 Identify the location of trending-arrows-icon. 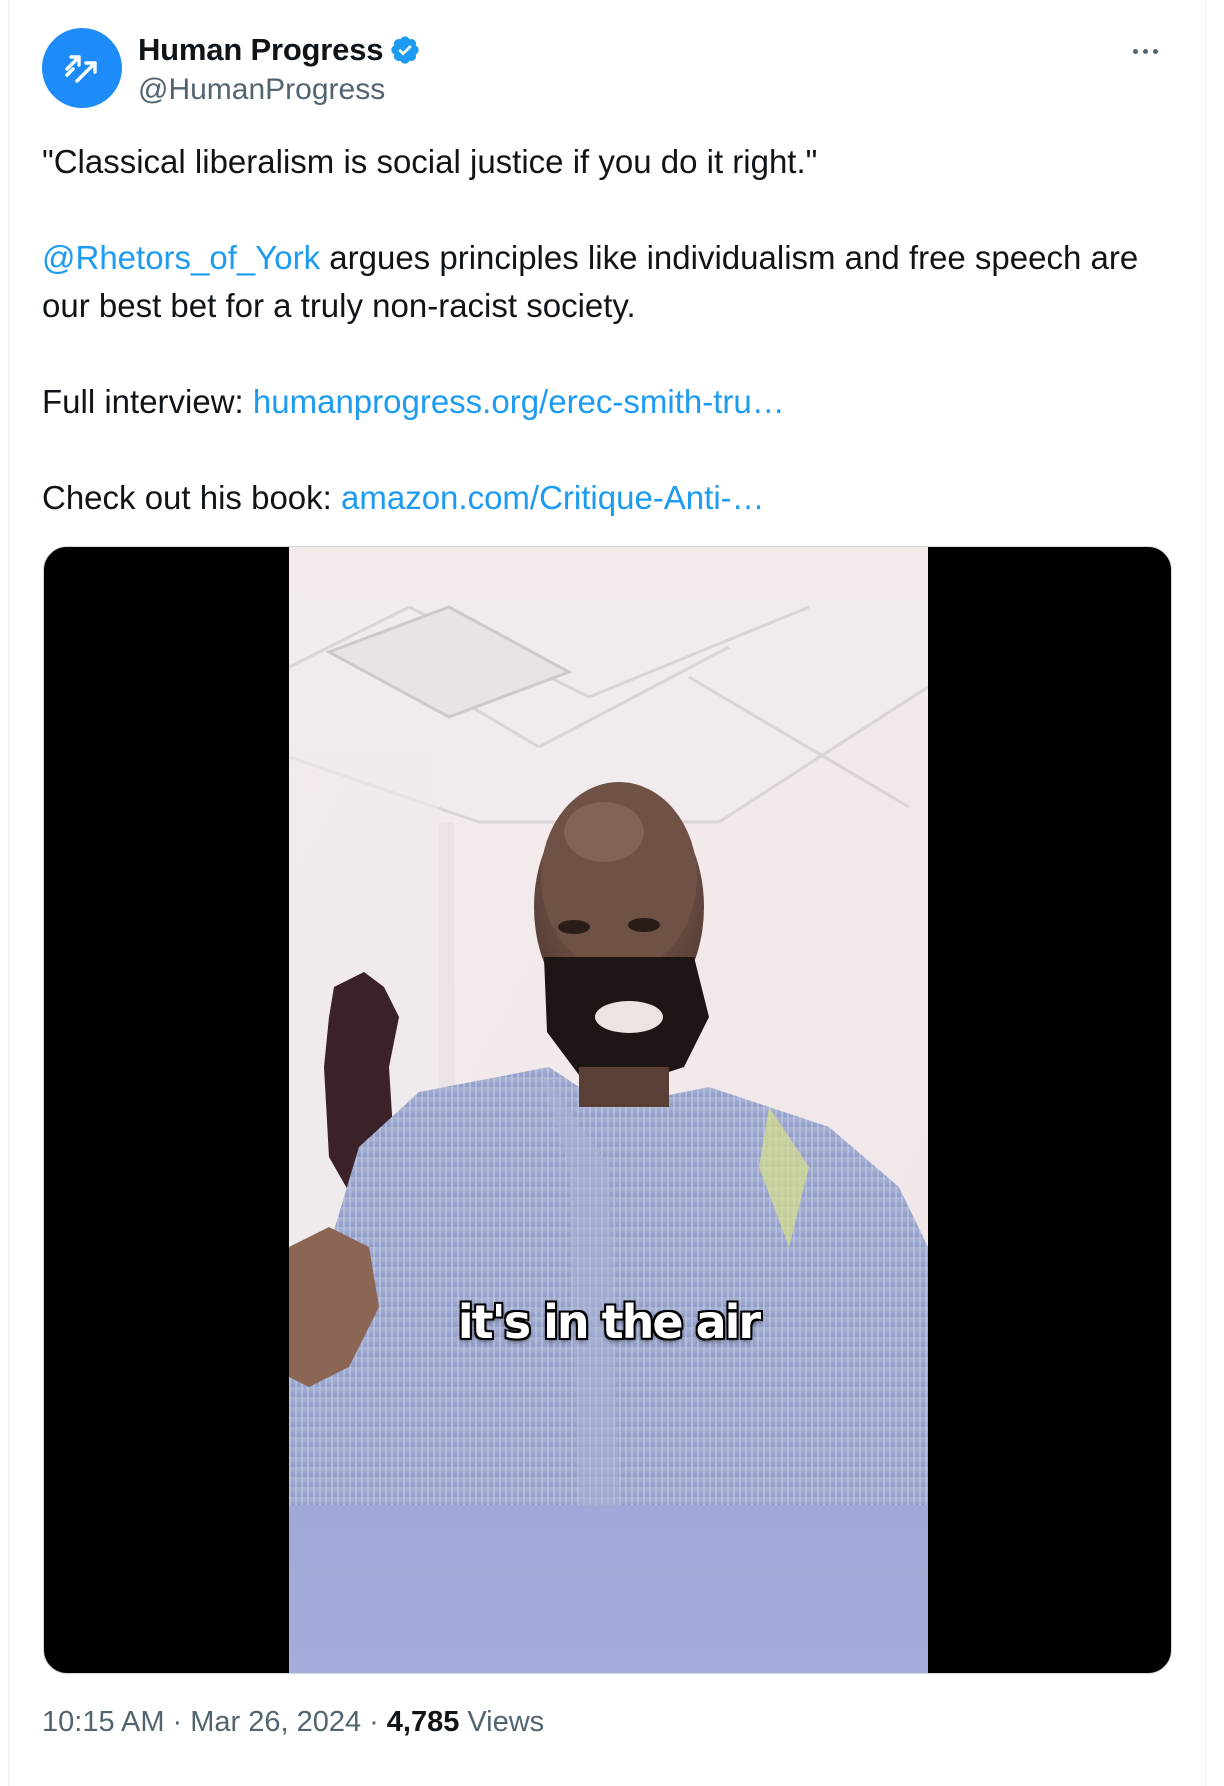
(81, 69).